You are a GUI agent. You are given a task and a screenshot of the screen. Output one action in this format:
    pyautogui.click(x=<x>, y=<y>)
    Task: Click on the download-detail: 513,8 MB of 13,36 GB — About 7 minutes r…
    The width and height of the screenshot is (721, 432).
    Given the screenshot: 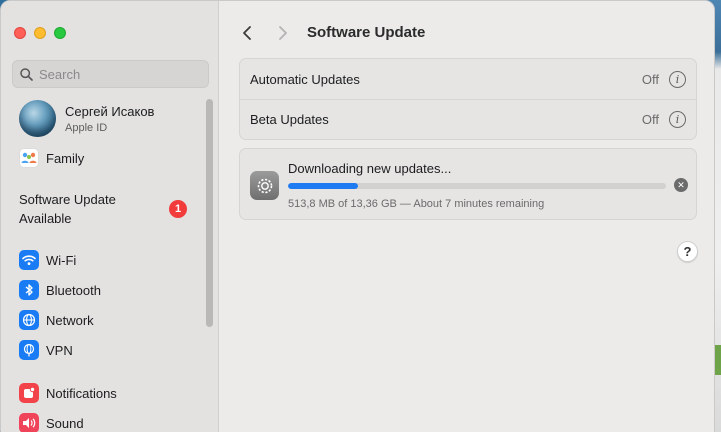 What is the action you would take?
    pyautogui.click(x=416, y=204)
    